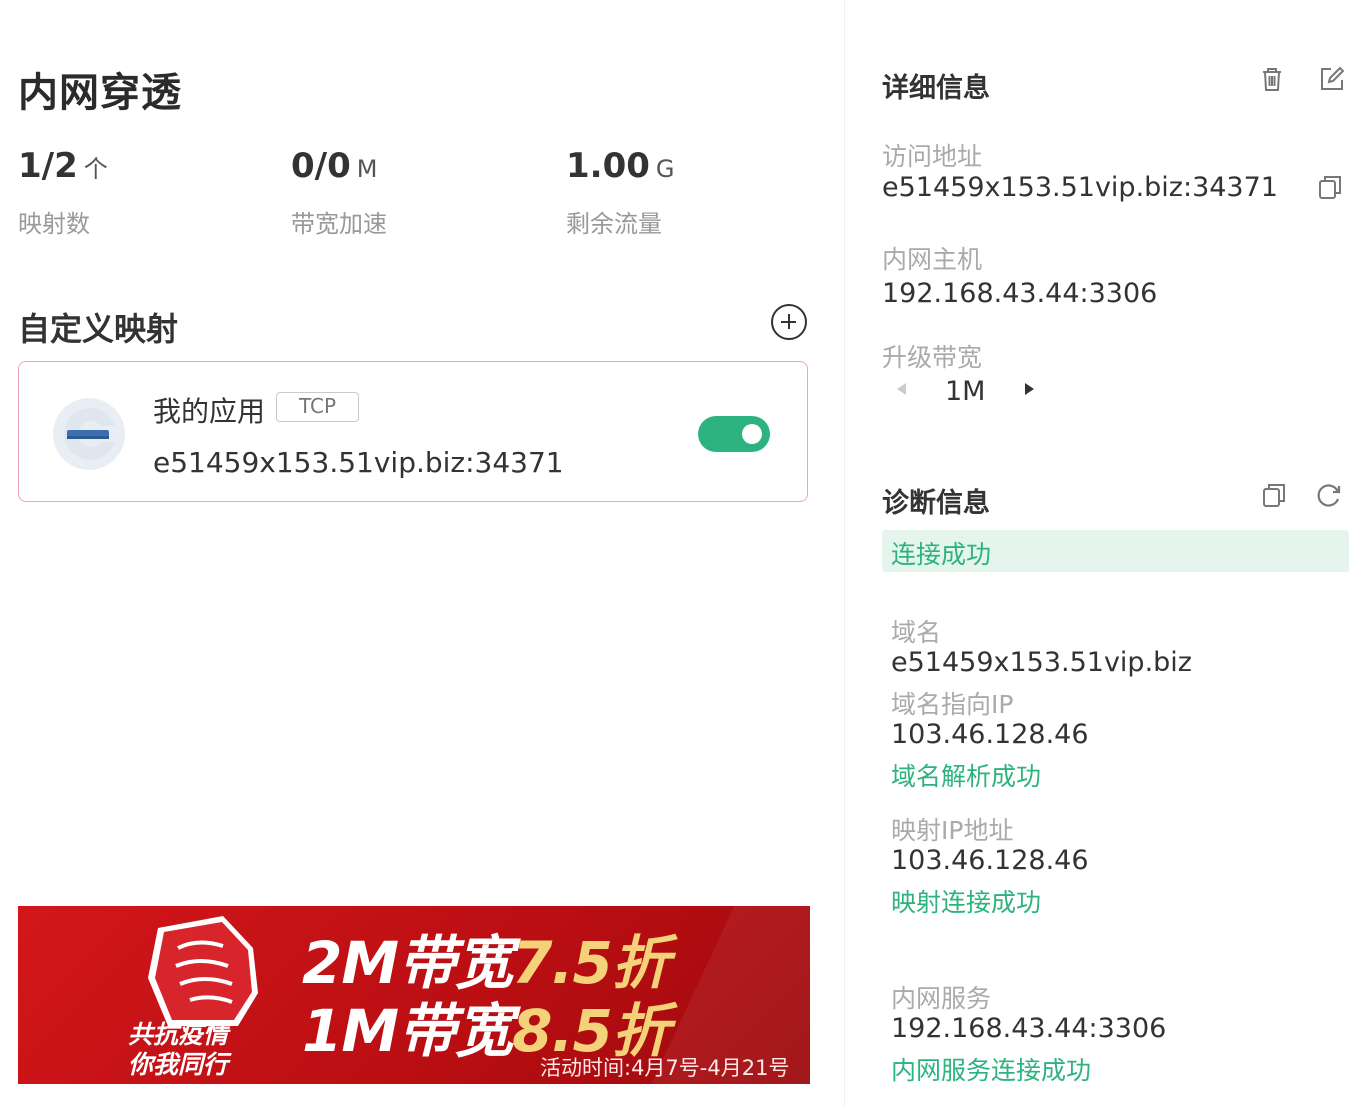 The height and width of the screenshot is (1108, 1353). What do you see at coordinates (952, 704) in the screenshot?
I see `domain-ip-label: 域名指向IP` at bounding box center [952, 704].